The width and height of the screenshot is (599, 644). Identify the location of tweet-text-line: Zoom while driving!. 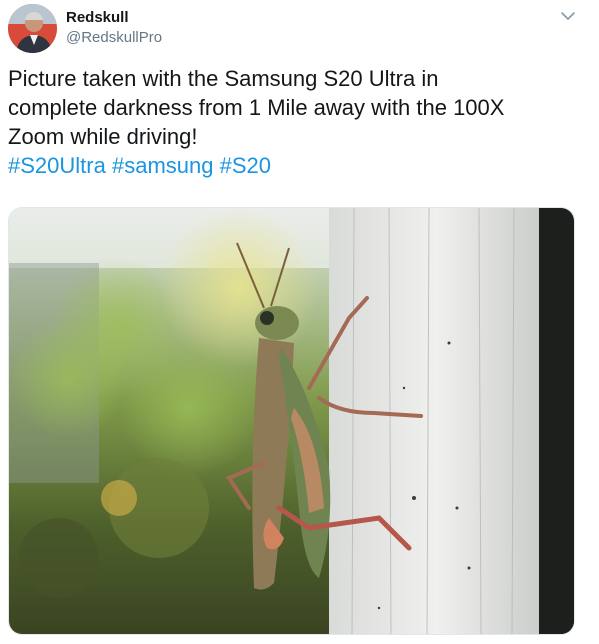
(103, 136).